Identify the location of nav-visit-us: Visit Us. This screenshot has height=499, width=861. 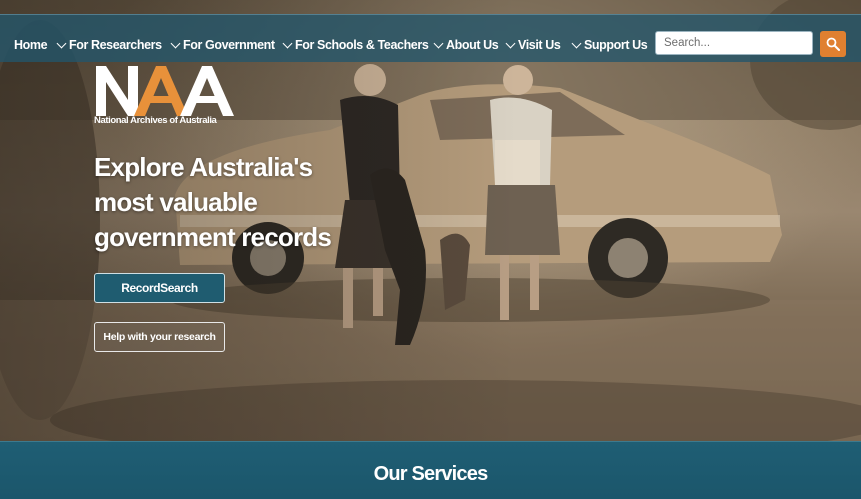
(533, 45).